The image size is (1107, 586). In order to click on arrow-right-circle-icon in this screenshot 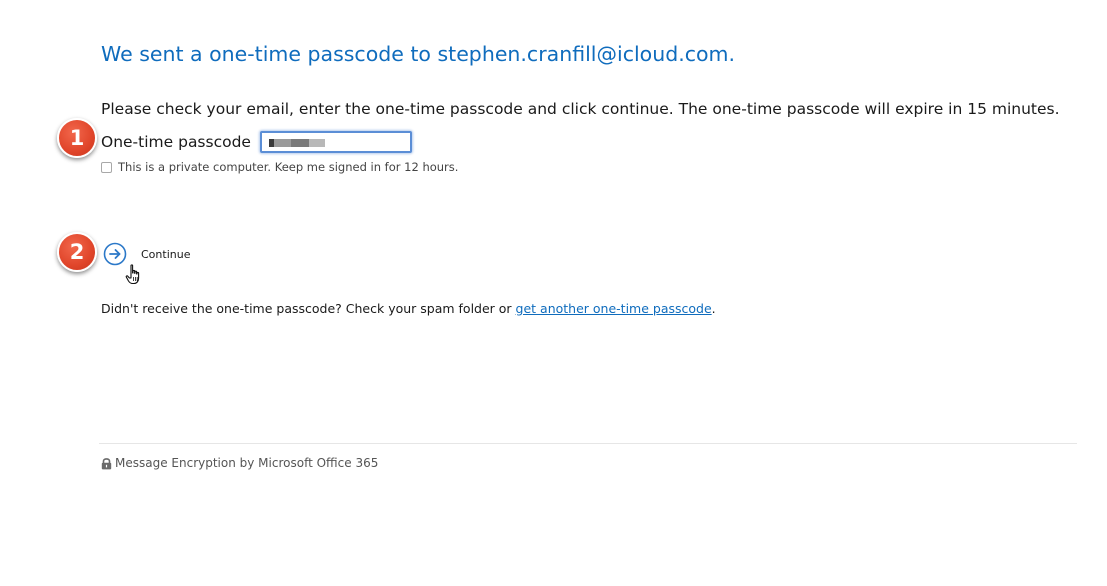, I will do `click(115, 254)`.